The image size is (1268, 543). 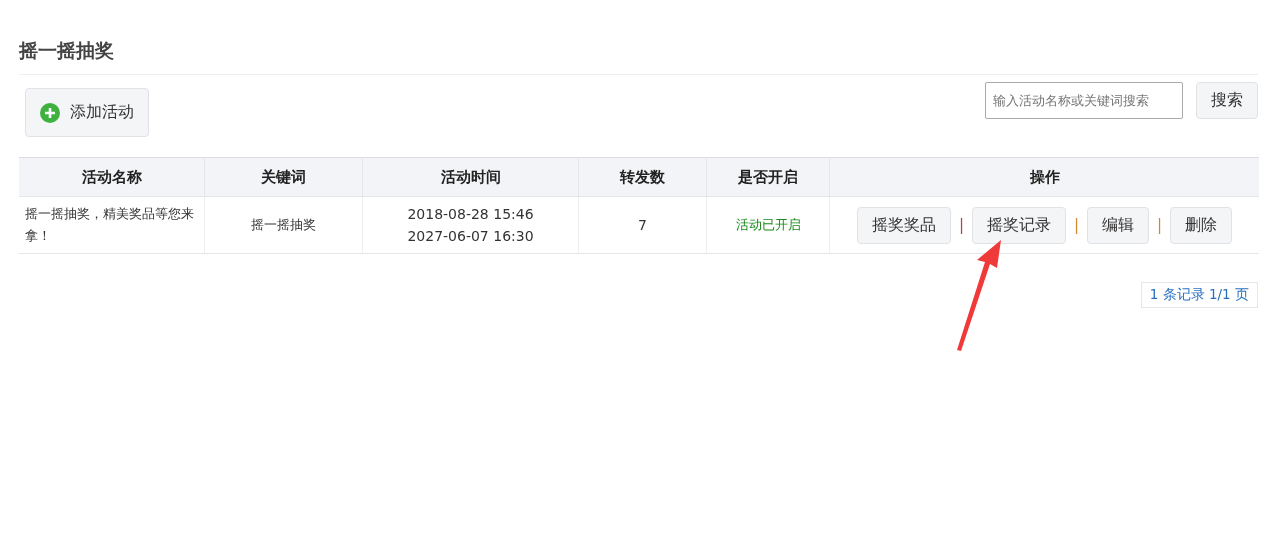 What do you see at coordinates (768, 225) in the screenshot?
I see `status-text: 活动已开启` at bounding box center [768, 225].